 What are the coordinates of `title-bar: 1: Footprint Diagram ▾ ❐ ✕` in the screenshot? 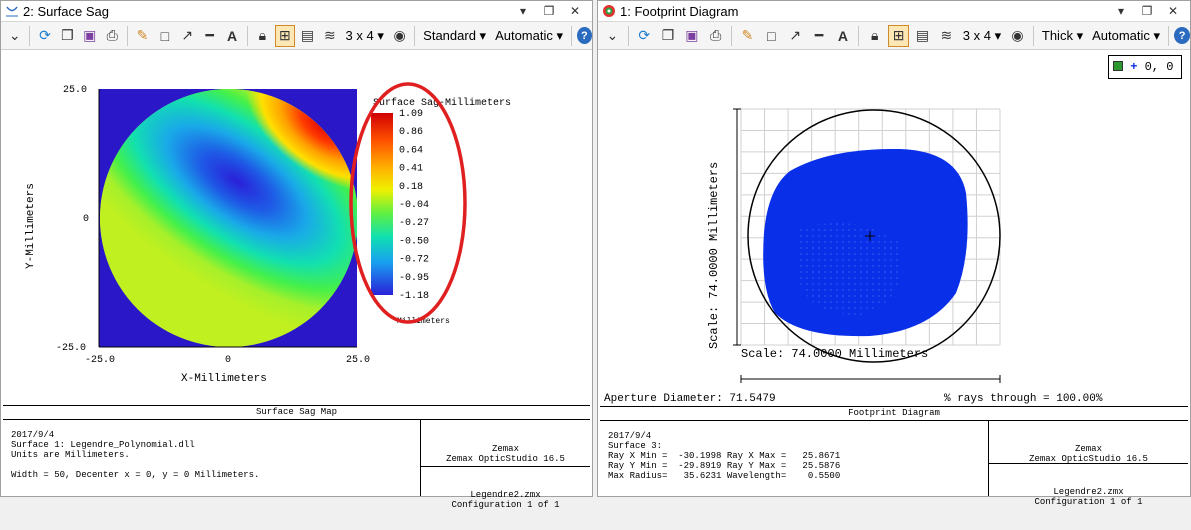 It's located at (894, 11).